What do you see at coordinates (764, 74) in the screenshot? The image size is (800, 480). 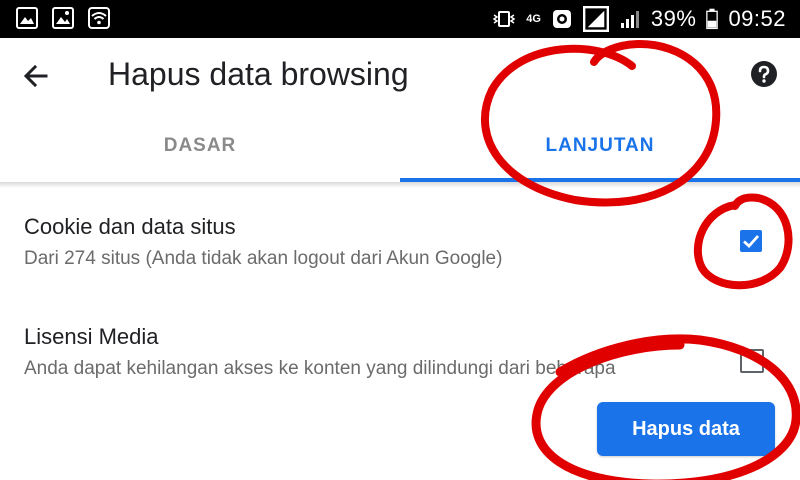 I see `help-icon` at bounding box center [764, 74].